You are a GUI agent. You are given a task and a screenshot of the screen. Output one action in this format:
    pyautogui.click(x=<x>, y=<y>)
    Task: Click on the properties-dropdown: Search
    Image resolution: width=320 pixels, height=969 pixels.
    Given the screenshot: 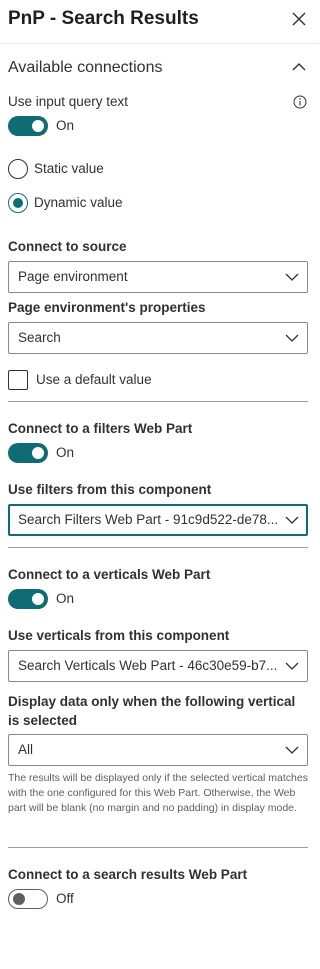 What is the action you would take?
    pyautogui.click(x=158, y=338)
    